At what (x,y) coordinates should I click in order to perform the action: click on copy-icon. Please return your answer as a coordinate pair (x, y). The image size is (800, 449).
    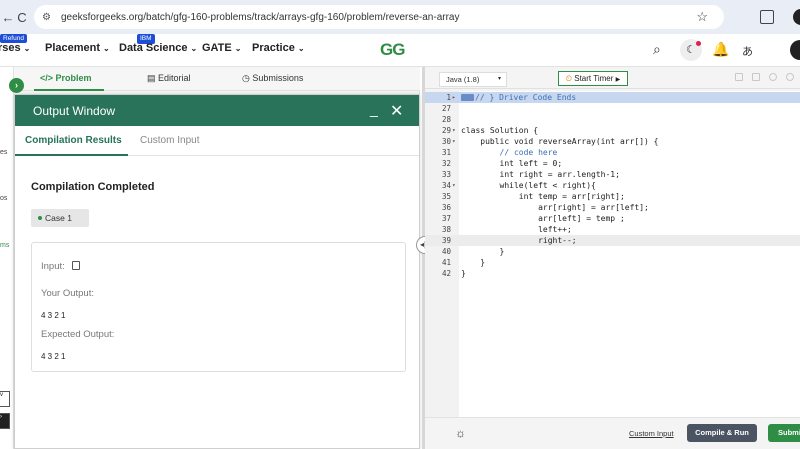
    Looking at the image, I should click on (76, 265).